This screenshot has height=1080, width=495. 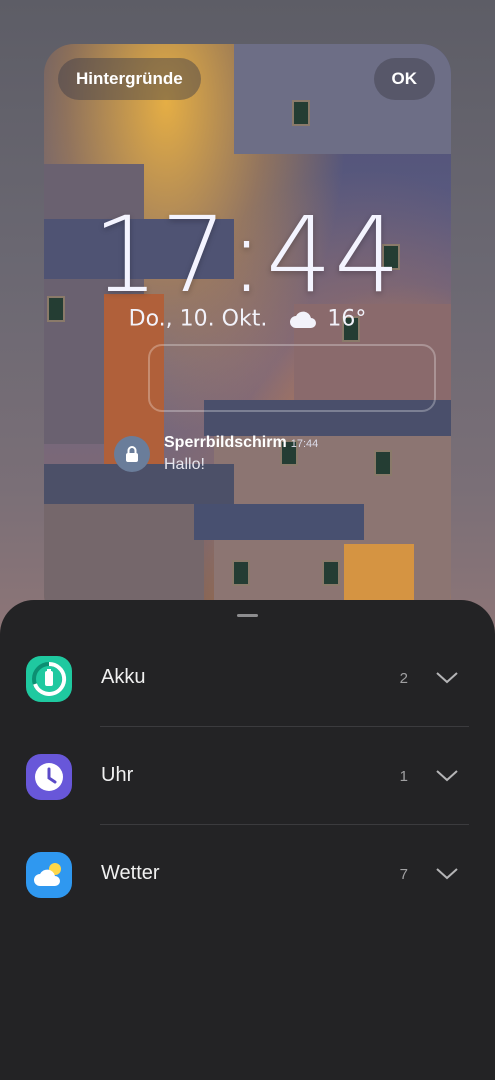 What do you see at coordinates (403, 678) in the screenshot?
I see `row-count: 2` at bounding box center [403, 678].